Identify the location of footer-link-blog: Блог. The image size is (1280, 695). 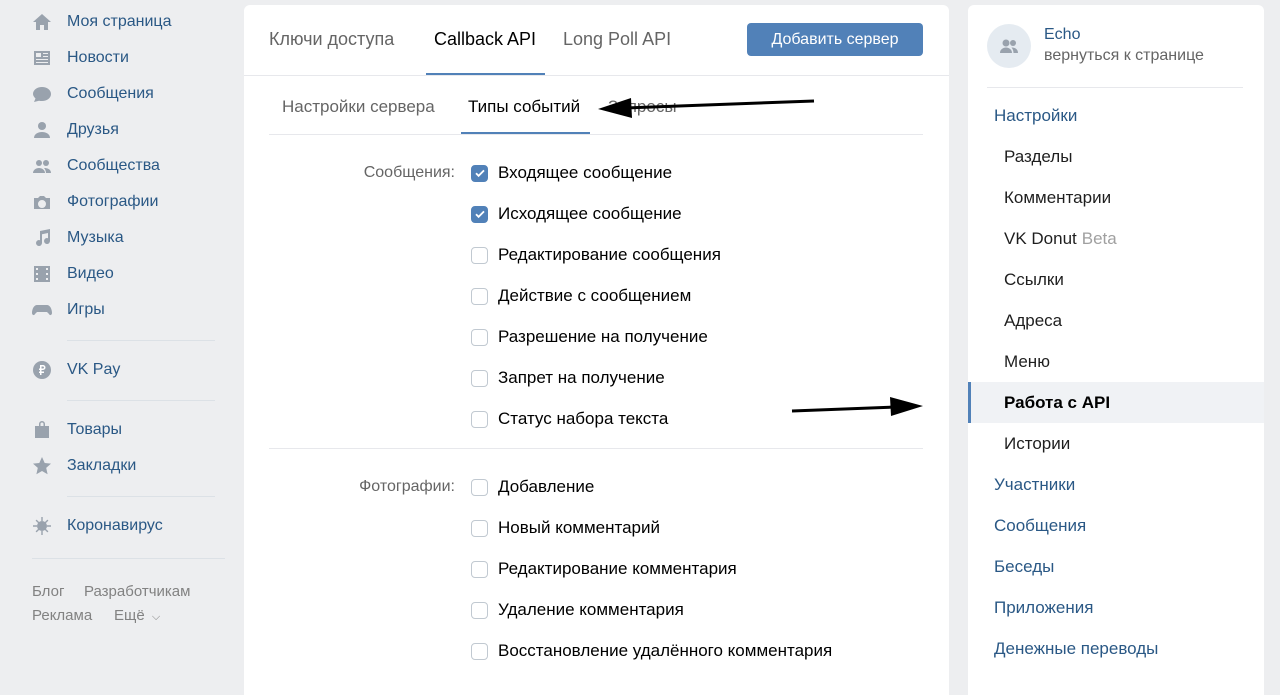
(48, 591).